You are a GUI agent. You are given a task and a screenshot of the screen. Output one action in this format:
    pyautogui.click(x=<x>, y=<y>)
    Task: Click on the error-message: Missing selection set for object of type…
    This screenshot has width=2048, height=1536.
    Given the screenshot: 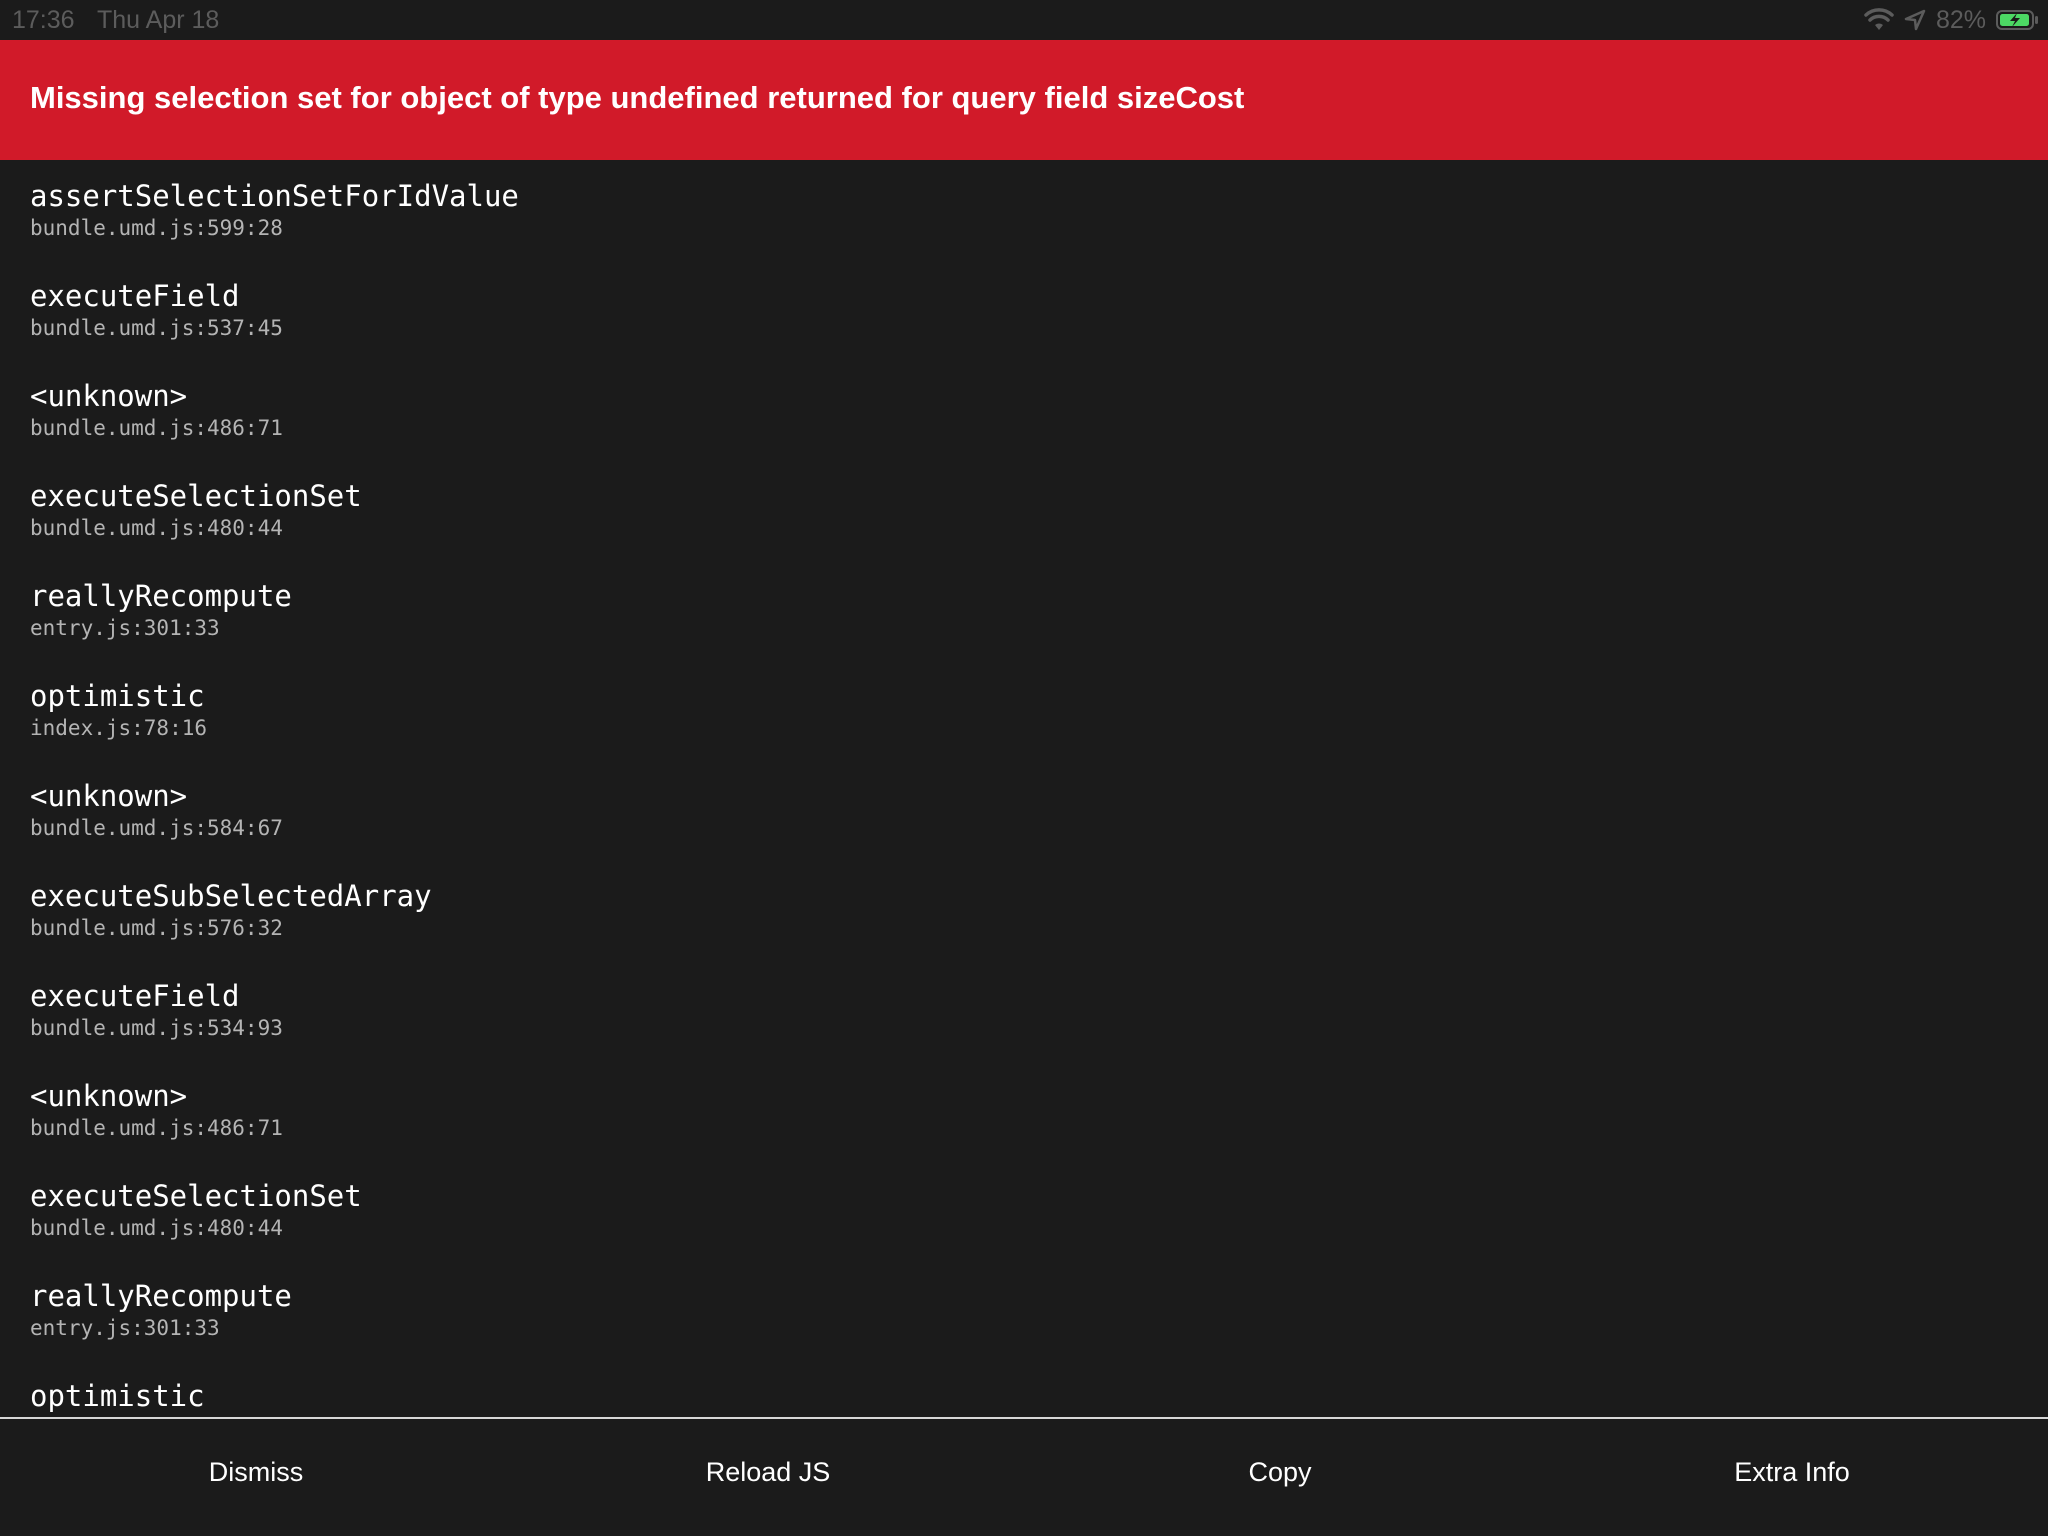 What is the action you would take?
    pyautogui.click(x=637, y=97)
    